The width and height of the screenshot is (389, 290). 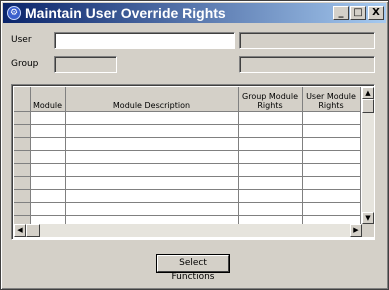 What do you see at coordinates (358, 13) in the screenshot?
I see `maximize-button: □` at bounding box center [358, 13].